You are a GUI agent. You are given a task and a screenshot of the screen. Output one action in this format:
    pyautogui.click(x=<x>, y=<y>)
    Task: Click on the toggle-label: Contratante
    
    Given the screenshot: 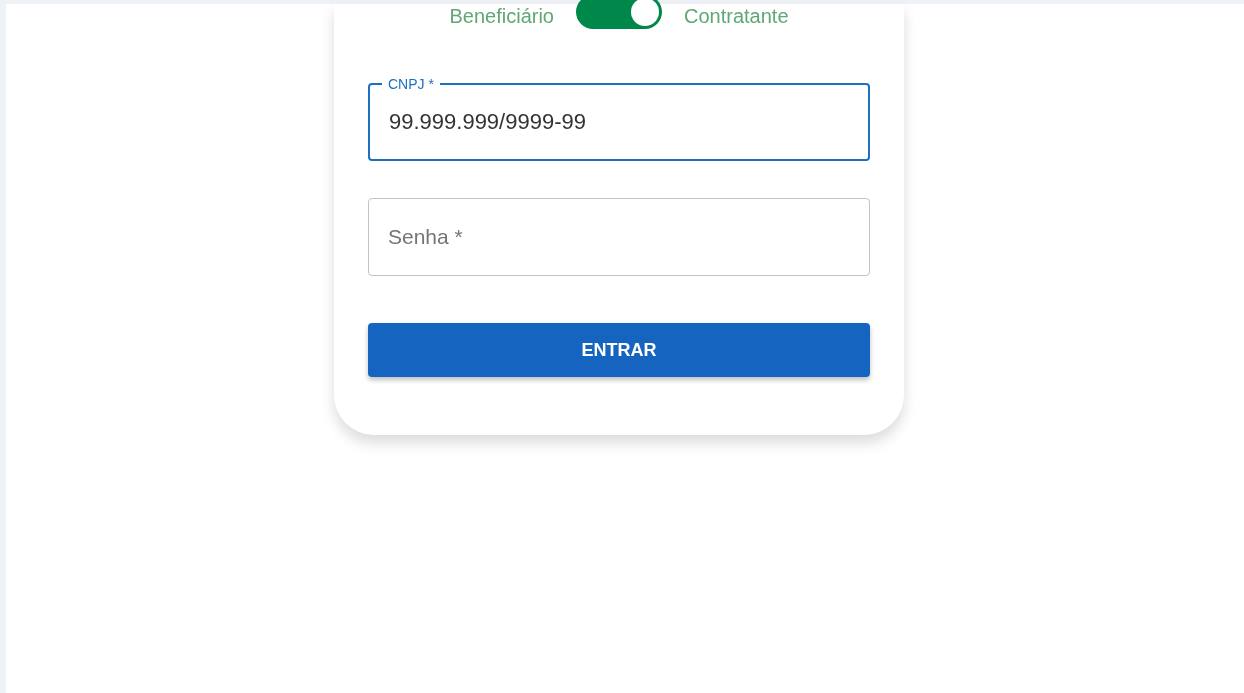 What is the action you would take?
    pyautogui.click(x=736, y=16)
    